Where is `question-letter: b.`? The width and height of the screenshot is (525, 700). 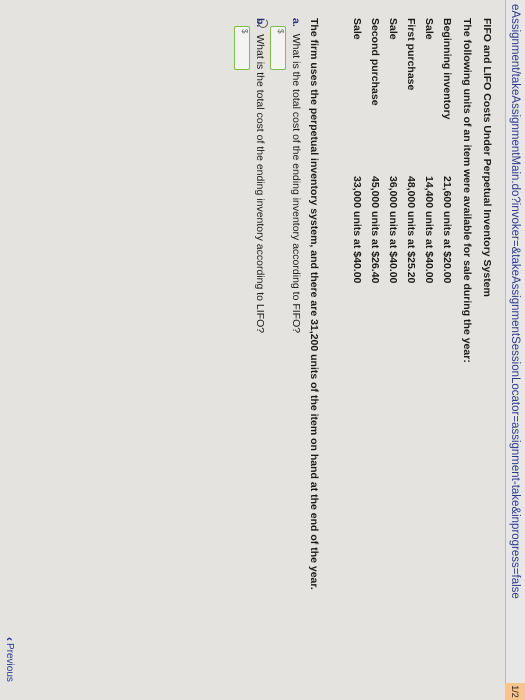
question-letter: b. is located at coordinates (260, 23).